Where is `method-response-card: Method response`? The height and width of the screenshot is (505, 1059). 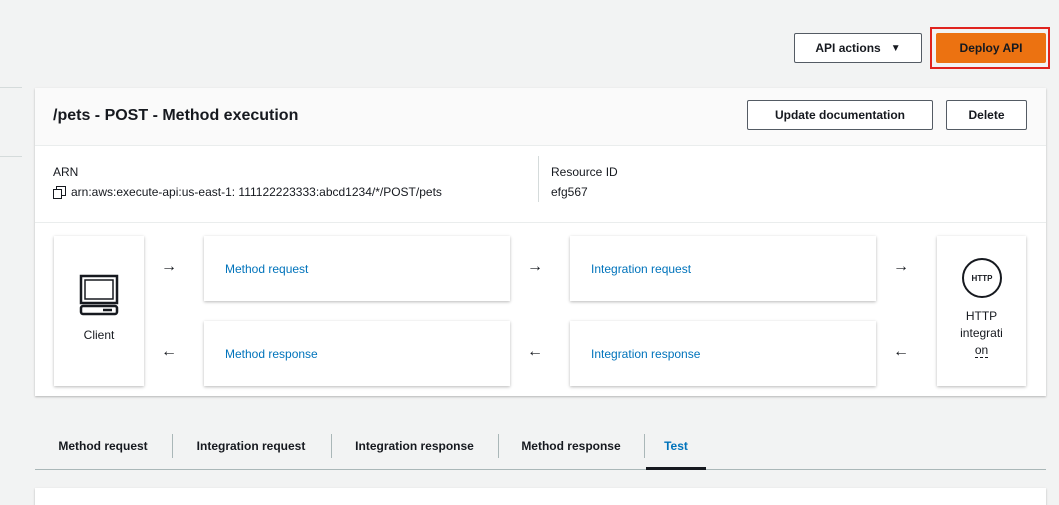
method-response-card: Method response is located at coordinates (357, 353).